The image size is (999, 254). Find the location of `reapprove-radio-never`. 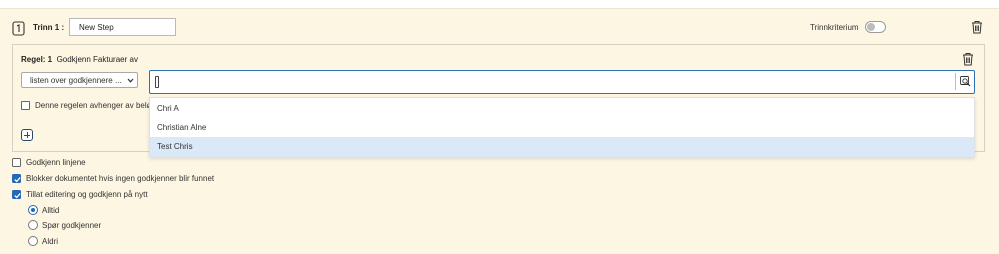

reapprove-radio-never is located at coordinates (33, 241).